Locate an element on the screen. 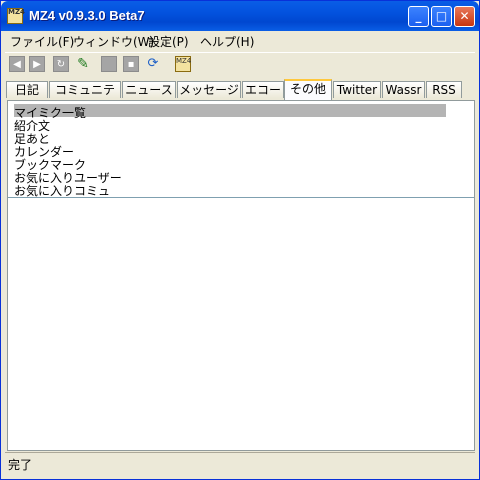  mz4-icon: MZ4 is located at coordinates (183, 64).